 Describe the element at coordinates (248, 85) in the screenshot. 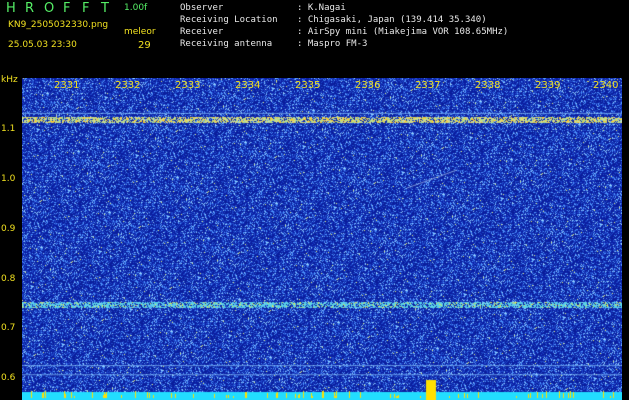

I see `x-tick-label: 2334` at that location.